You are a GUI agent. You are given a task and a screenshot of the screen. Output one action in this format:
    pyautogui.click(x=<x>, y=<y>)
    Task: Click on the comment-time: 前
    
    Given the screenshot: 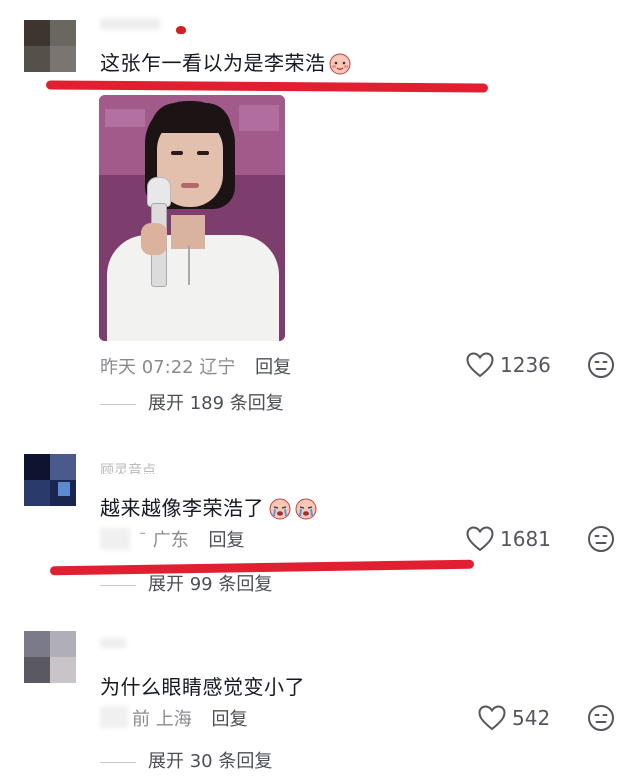 What is the action you would take?
    pyautogui.click(x=141, y=719)
    